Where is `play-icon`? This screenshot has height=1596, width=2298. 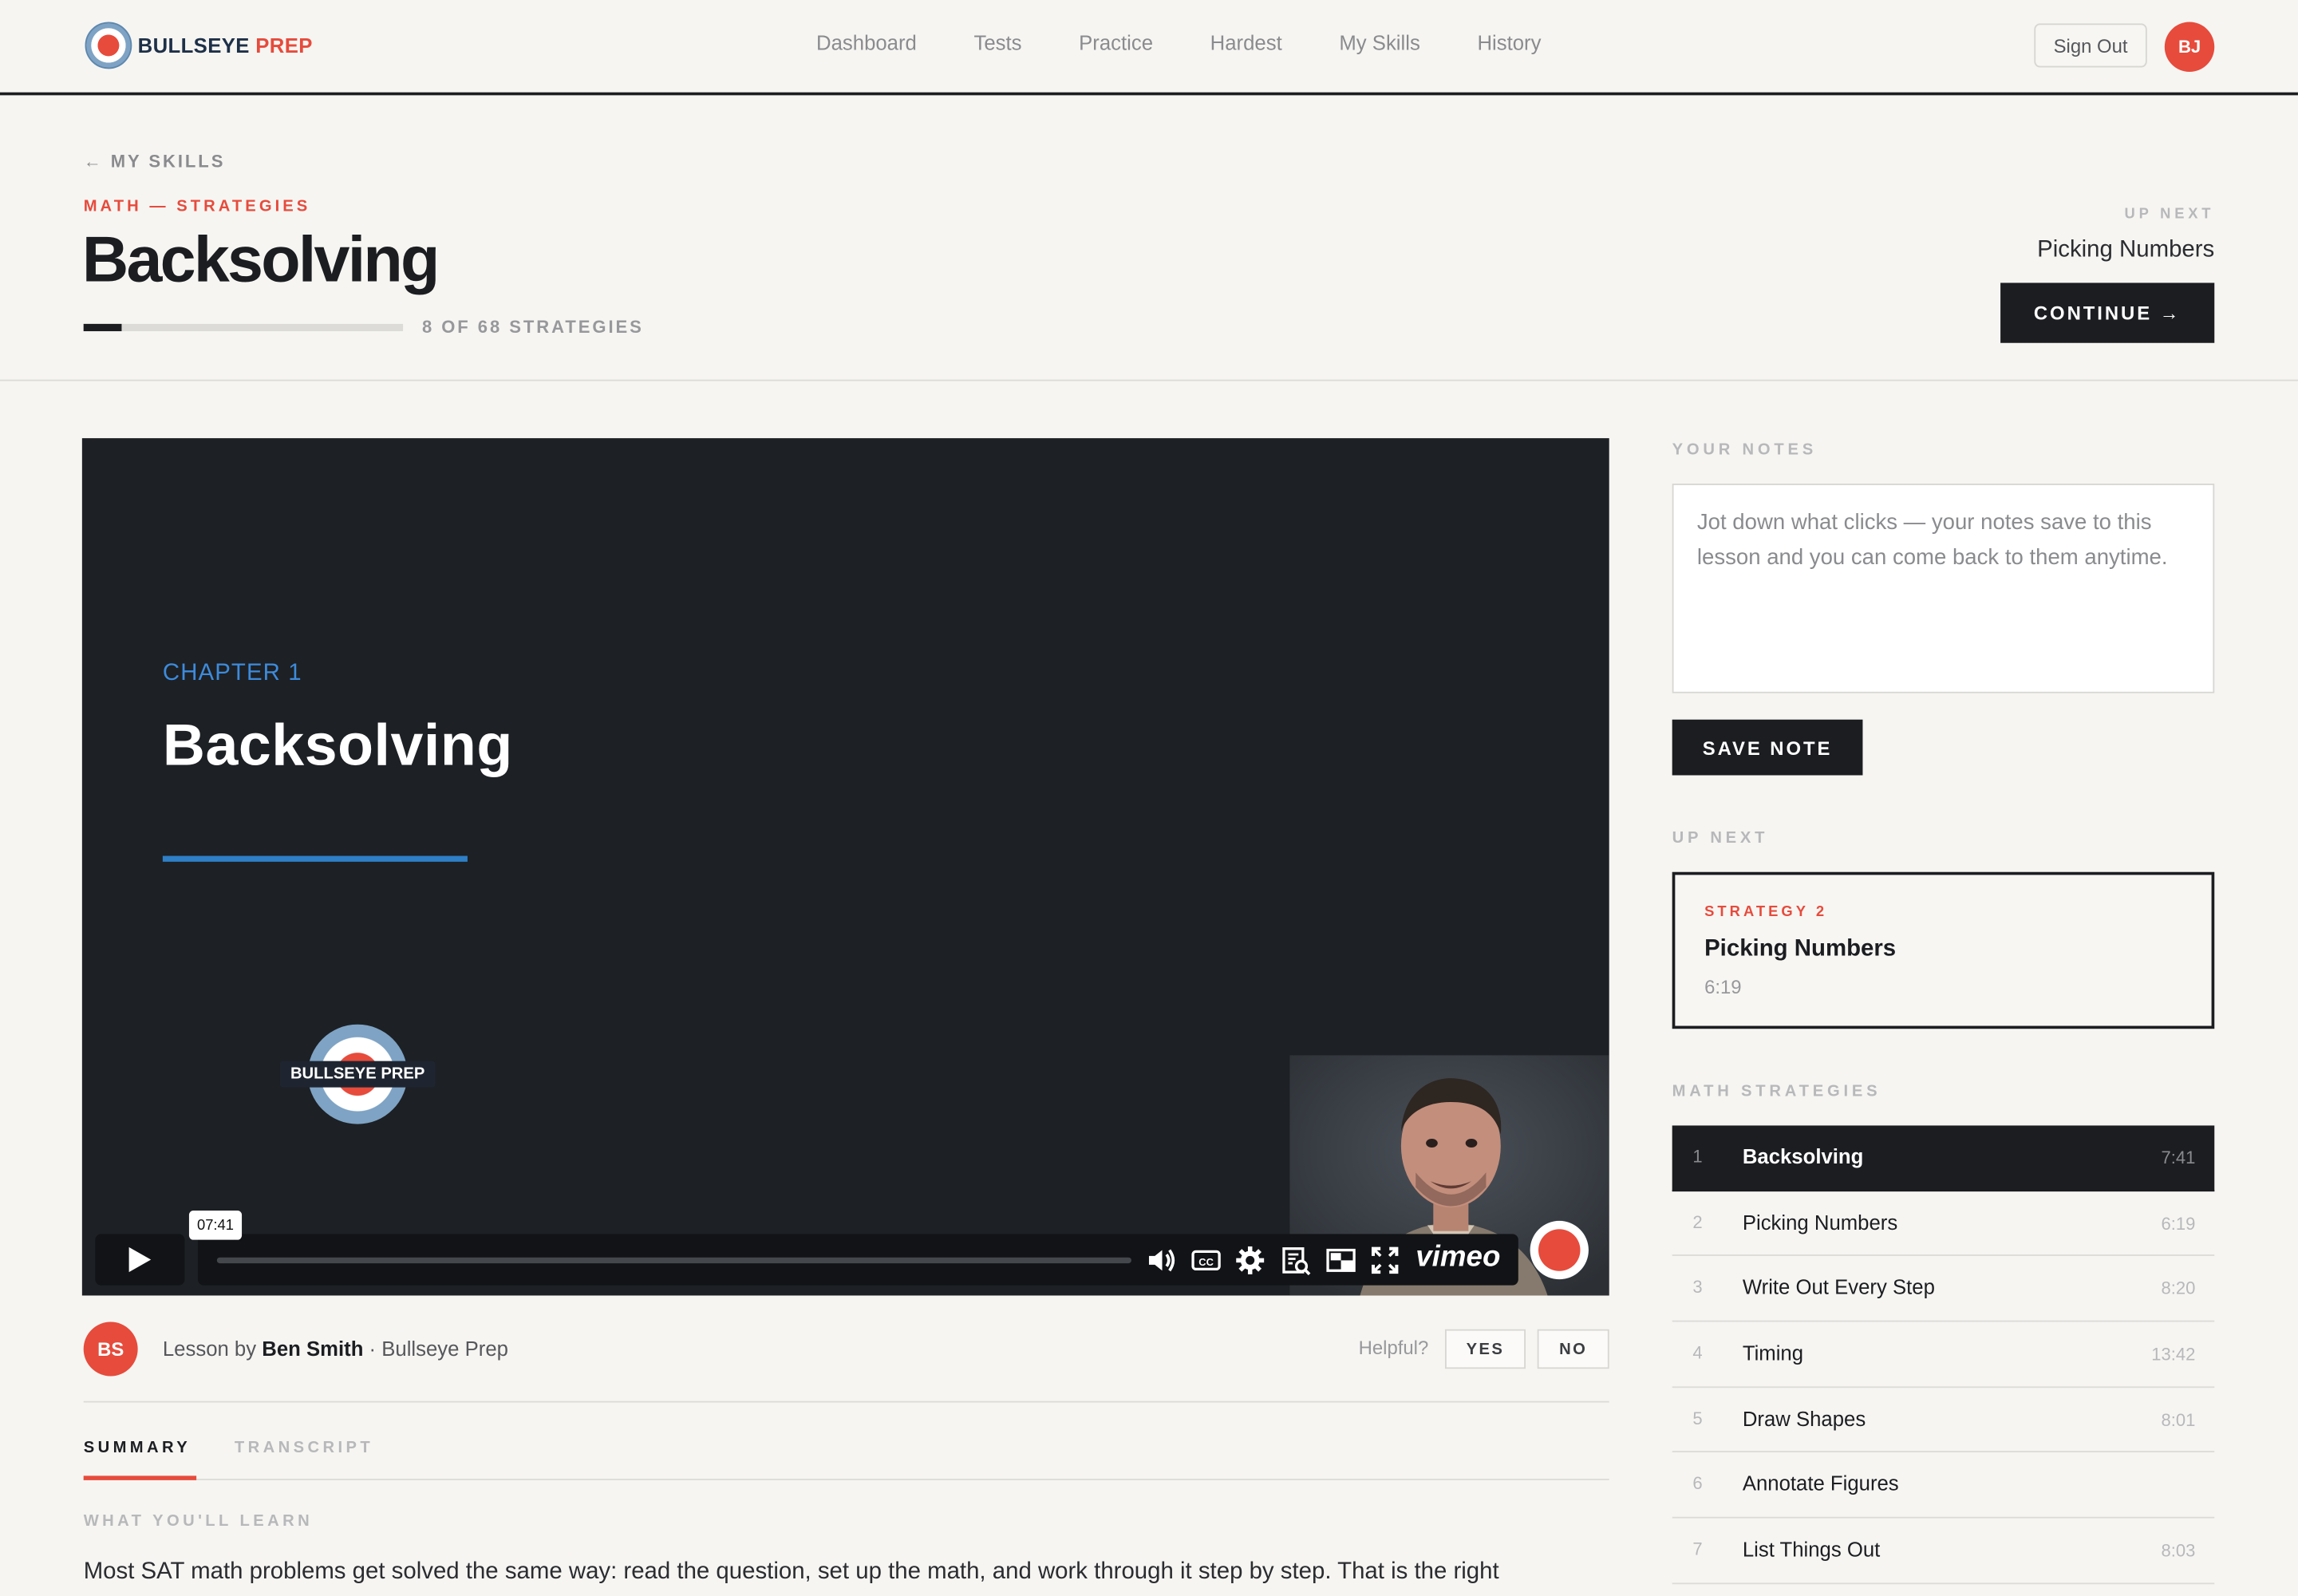
play-icon is located at coordinates (140, 1259).